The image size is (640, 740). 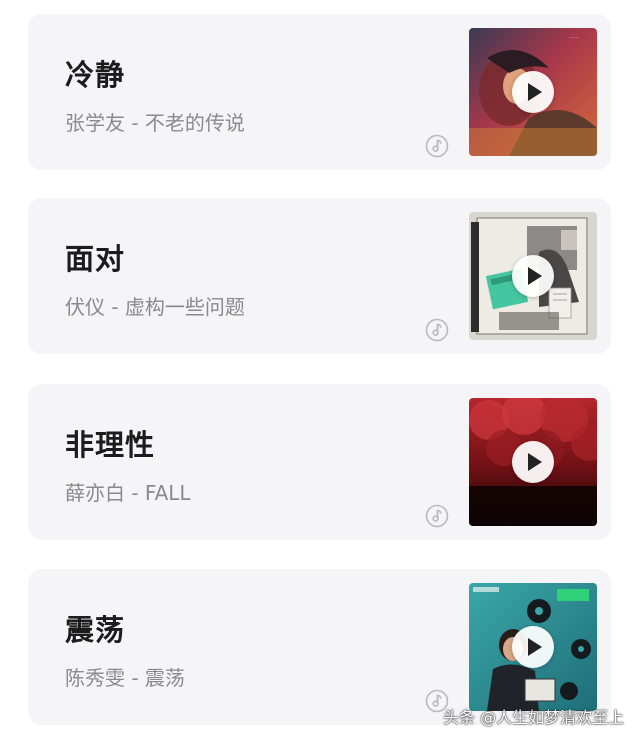 What do you see at coordinates (125, 678) in the screenshot?
I see `song-artist-album: 陈秀雯 - 震荡` at bounding box center [125, 678].